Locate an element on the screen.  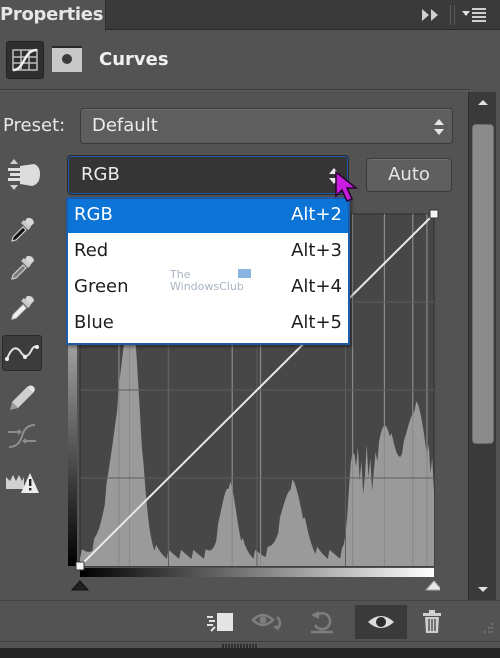
menu-item-rgb: RGB Alt+2 is located at coordinates (208, 216).